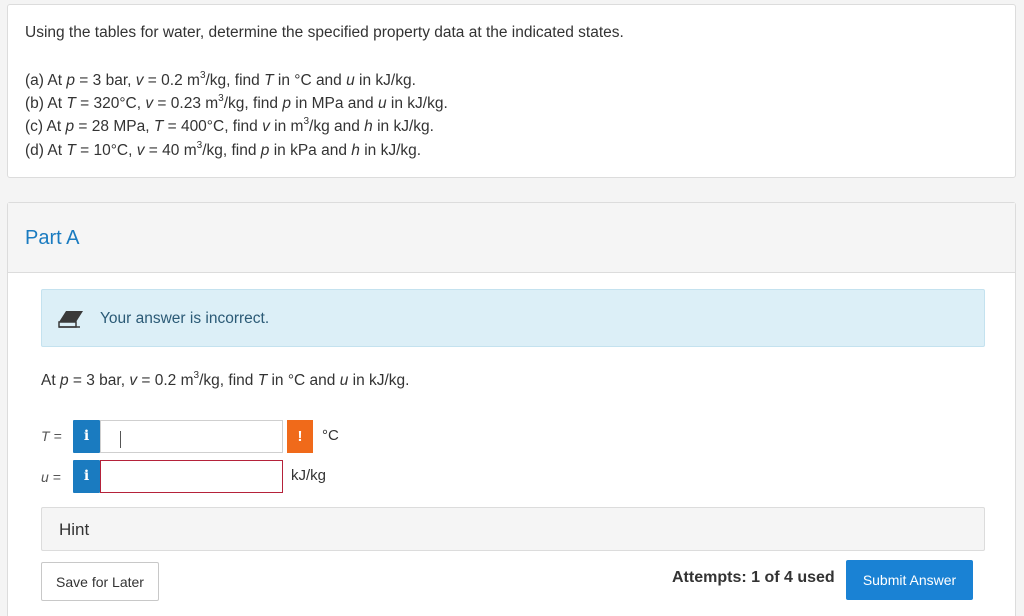  I want to click on attempts-counter: Attempts: 1 of 4 used, so click(753, 577).